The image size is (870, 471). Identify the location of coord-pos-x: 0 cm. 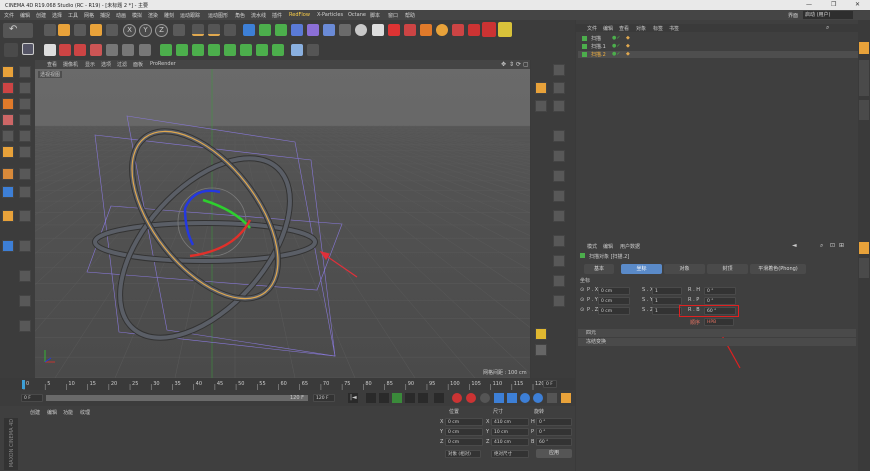
(464, 422).